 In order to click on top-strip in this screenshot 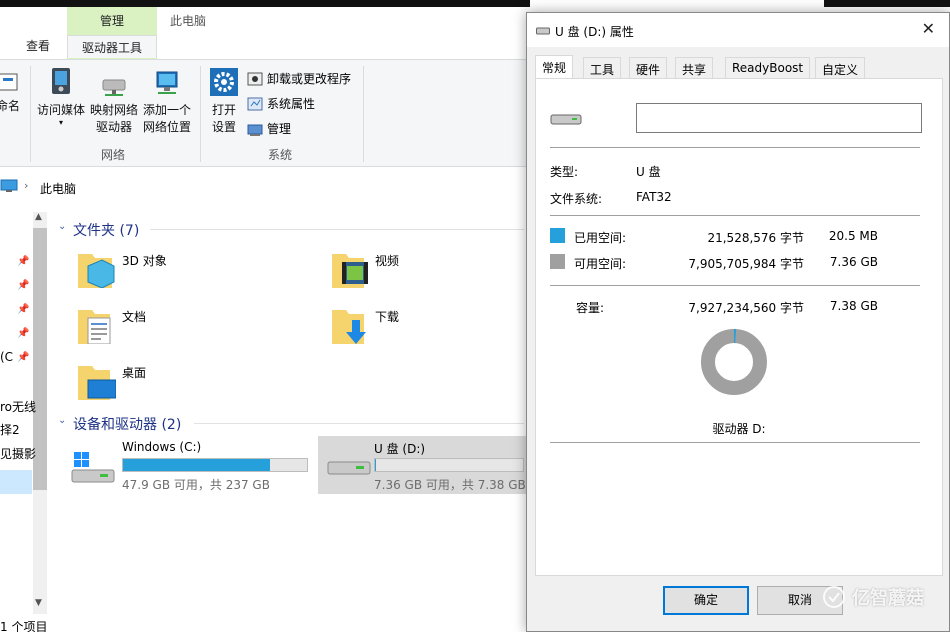, I will do `click(887, 3)`.